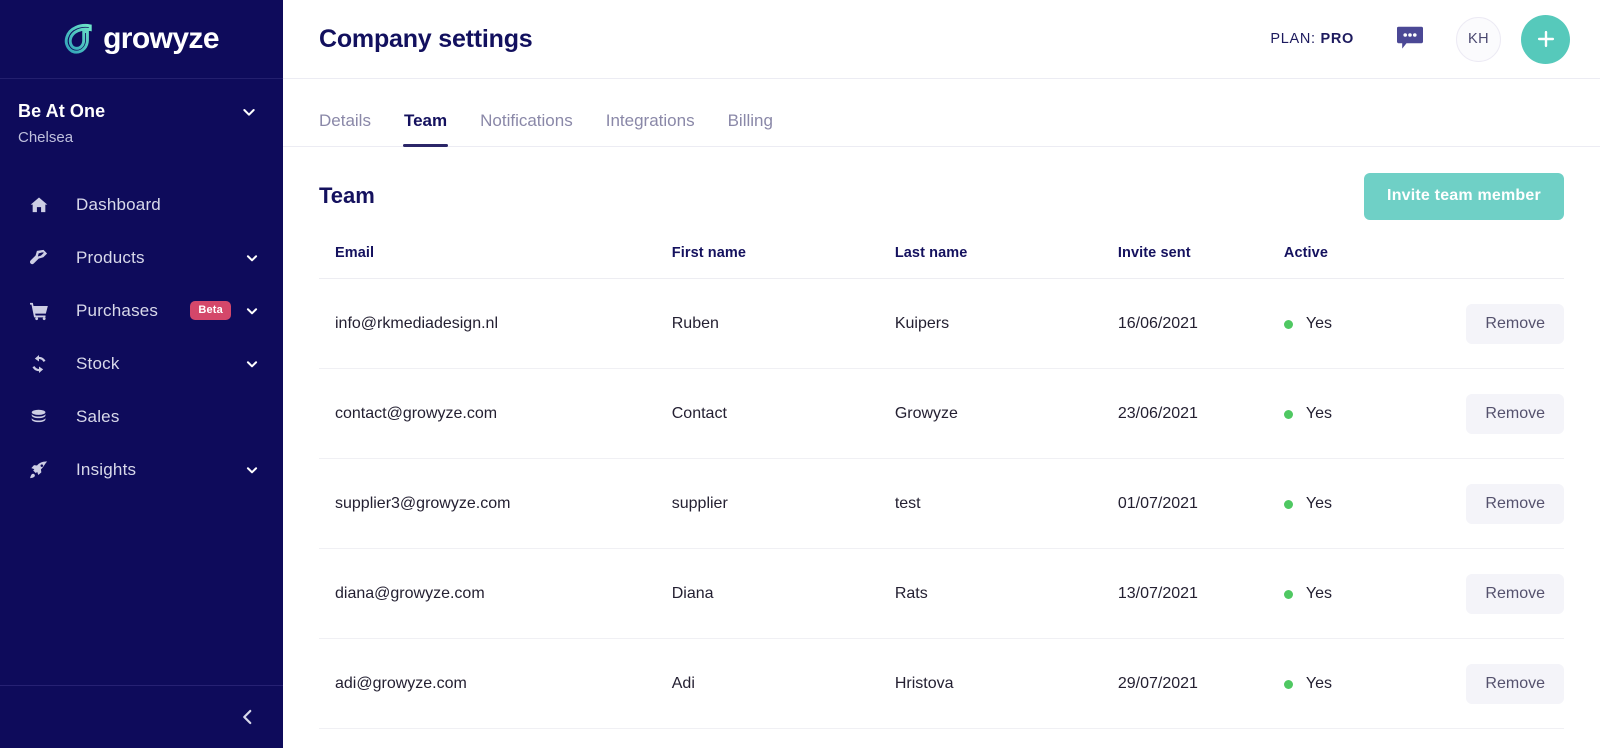 The width and height of the screenshot is (1600, 748). What do you see at coordinates (1337, 39) in the screenshot?
I see `plan-value: PRO` at bounding box center [1337, 39].